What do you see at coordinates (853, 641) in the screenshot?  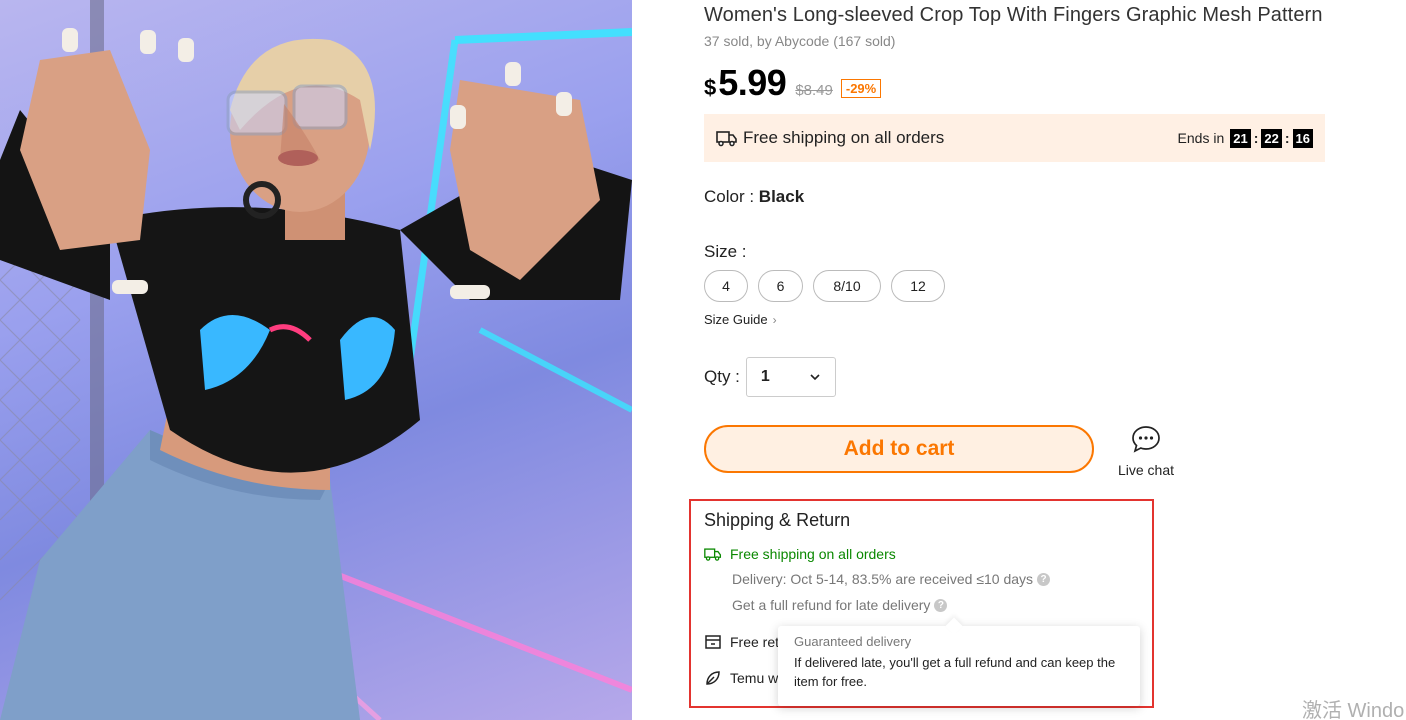 I see `tooltip-title: Guaranteed delivery` at bounding box center [853, 641].